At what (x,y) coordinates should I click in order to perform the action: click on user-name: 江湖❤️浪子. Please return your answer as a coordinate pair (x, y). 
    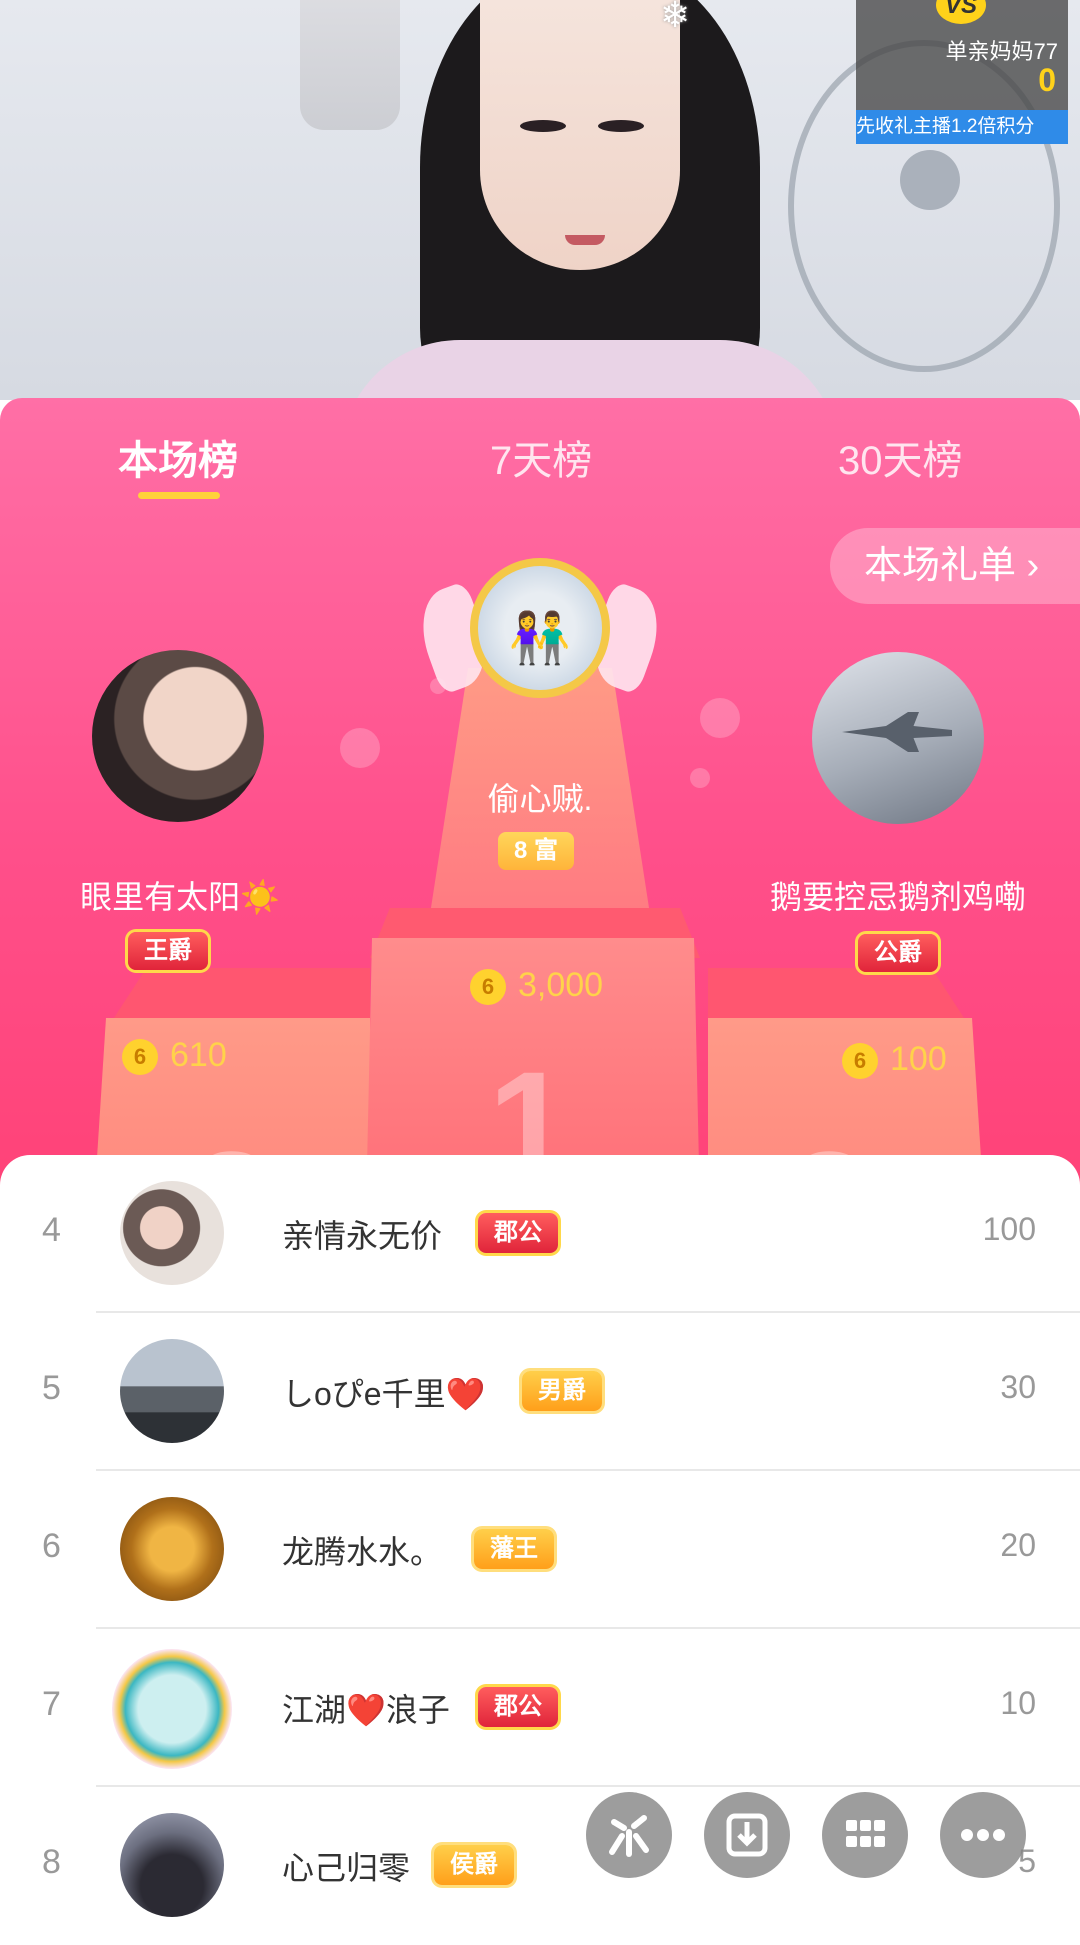
    Looking at the image, I should click on (366, 1708).